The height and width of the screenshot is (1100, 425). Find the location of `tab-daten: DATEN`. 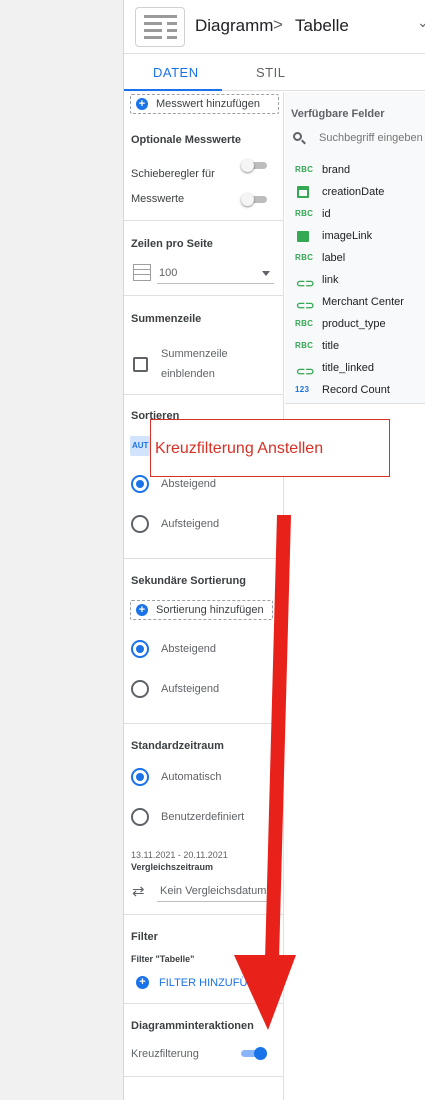

tab-daten: DATEN is located at coordinates (176, 72).